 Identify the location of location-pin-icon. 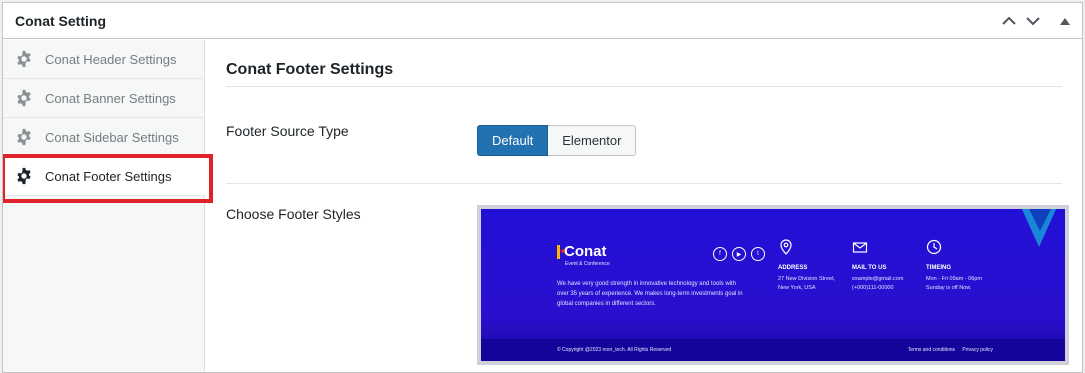
(786, 247).